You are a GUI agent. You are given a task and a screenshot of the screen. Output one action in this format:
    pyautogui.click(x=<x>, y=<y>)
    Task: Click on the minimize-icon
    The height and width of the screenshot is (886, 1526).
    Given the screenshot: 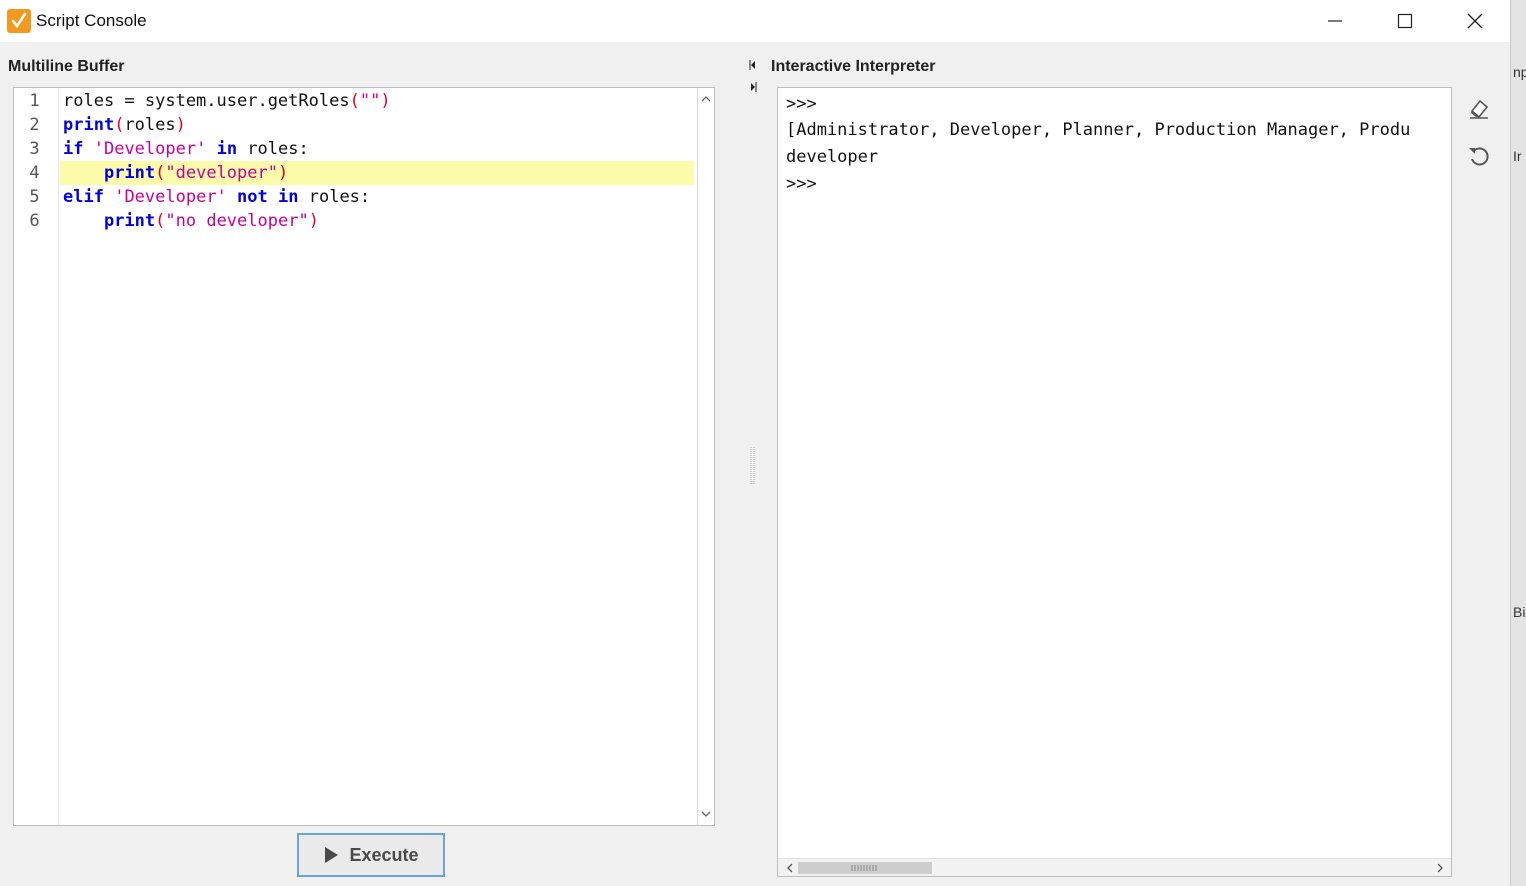 What is the action you would take?
    pyautogui.click(x=1335, y=21)
    